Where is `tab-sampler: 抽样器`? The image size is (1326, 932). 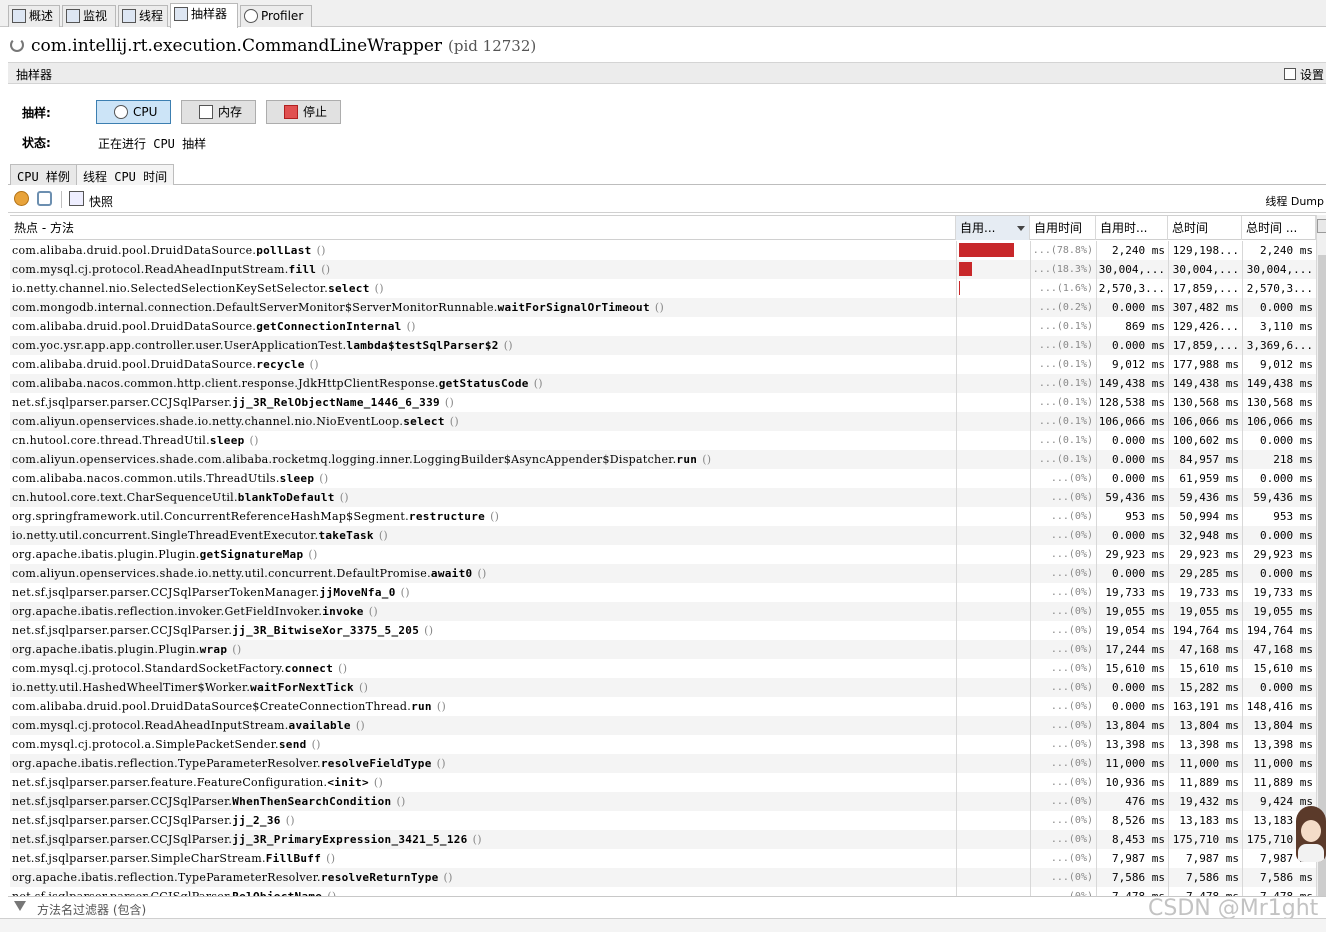 tab-sampler: 抽样器 is located at coordinates (204, 15).